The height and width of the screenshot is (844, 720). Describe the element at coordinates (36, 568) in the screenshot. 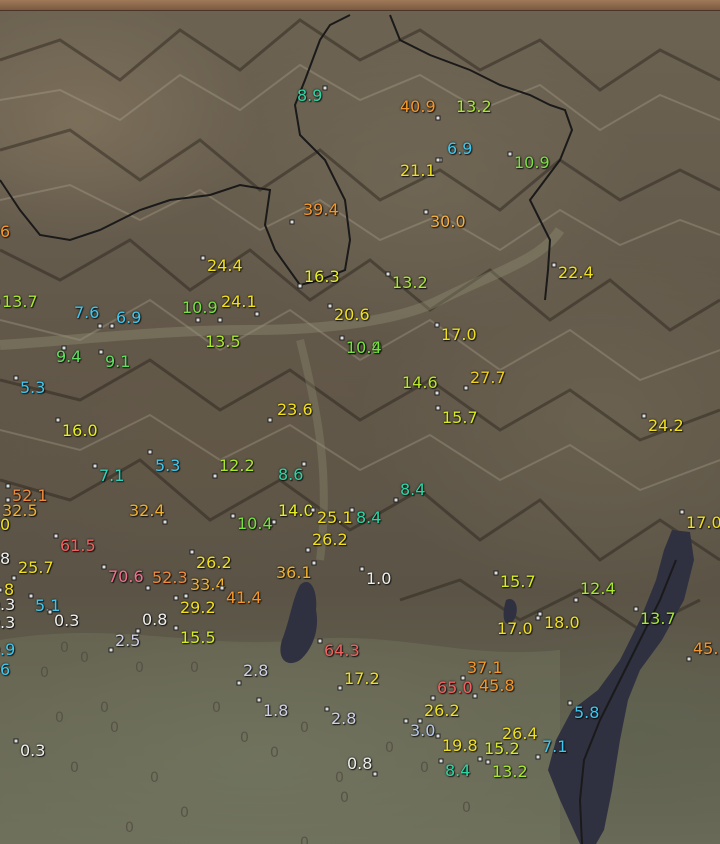

I see `precipitation-value-label: 25.7` at that location.